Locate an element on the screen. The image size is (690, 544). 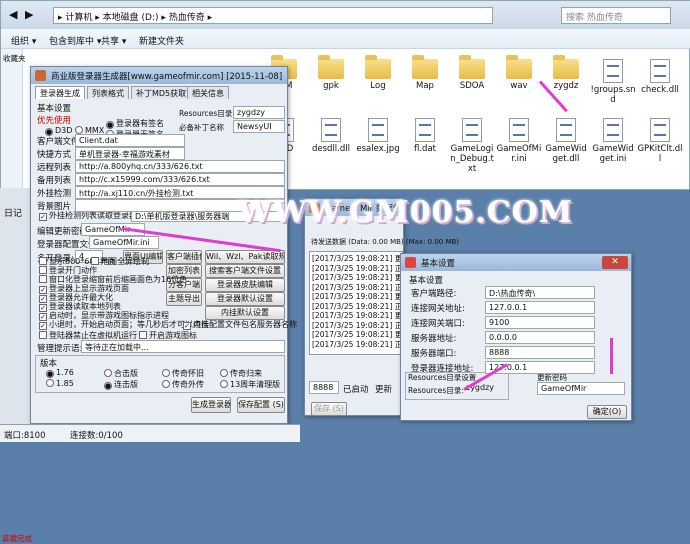
file-item: GameOfMir.ini is located at coordinates (519, 141).